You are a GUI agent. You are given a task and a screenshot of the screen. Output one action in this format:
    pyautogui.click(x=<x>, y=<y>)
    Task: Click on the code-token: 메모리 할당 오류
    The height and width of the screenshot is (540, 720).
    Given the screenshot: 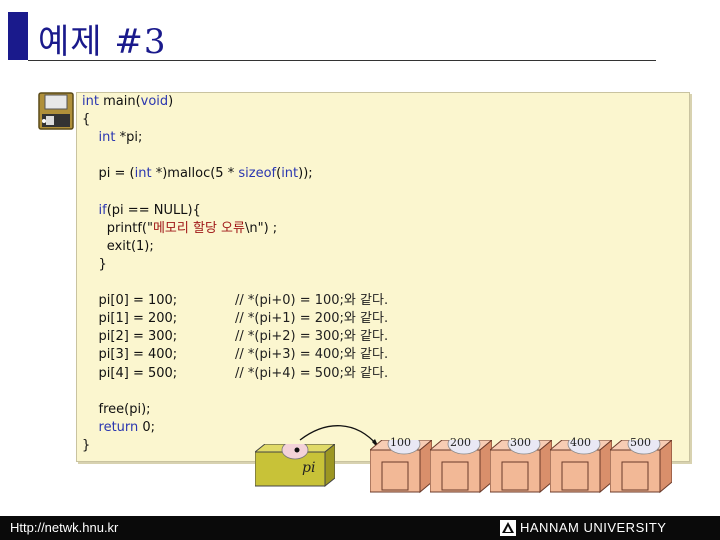 What is the action you would take?
    pyautogui.click(x=198, y=228)
    